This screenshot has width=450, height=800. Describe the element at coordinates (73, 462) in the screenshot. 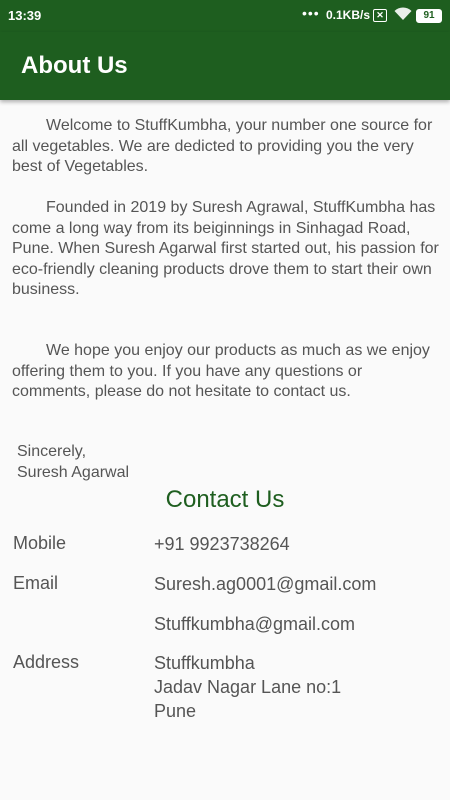

I see `signoff-block: Sincerely, Suresh Agarwal` at that location.